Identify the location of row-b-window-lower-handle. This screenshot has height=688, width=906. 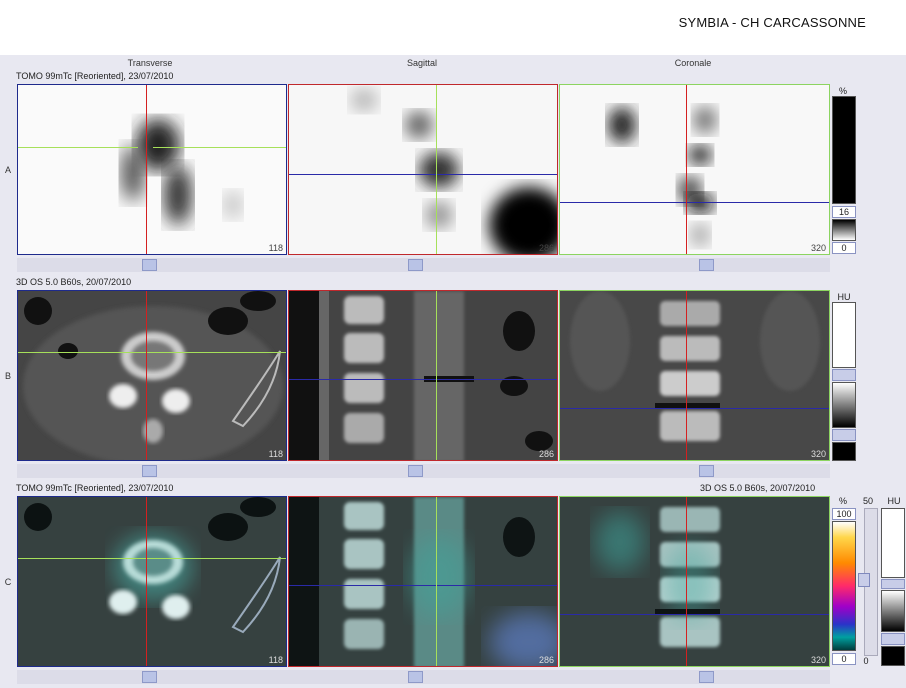
(844, 435).